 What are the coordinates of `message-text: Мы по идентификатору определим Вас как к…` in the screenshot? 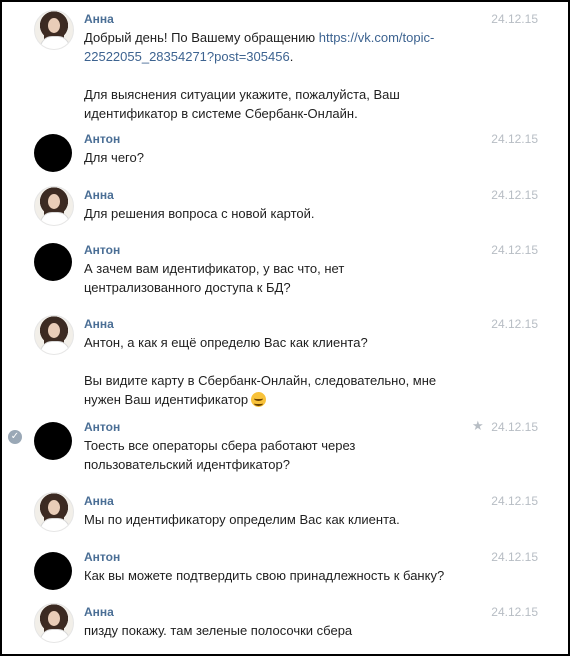 It's located at (242, 519).